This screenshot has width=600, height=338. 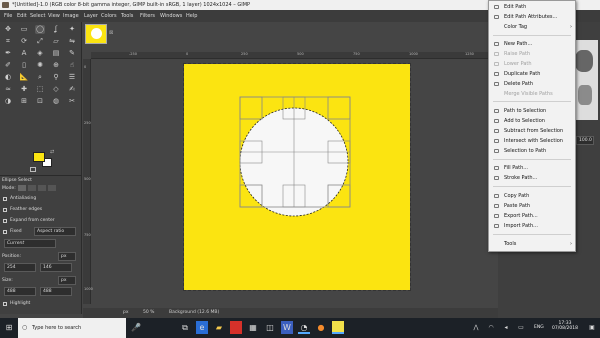 What do you see at coordinates (30, 243) in the screenshot?
I see `current-ratio-field: Current` at bounding box center [30, 243].